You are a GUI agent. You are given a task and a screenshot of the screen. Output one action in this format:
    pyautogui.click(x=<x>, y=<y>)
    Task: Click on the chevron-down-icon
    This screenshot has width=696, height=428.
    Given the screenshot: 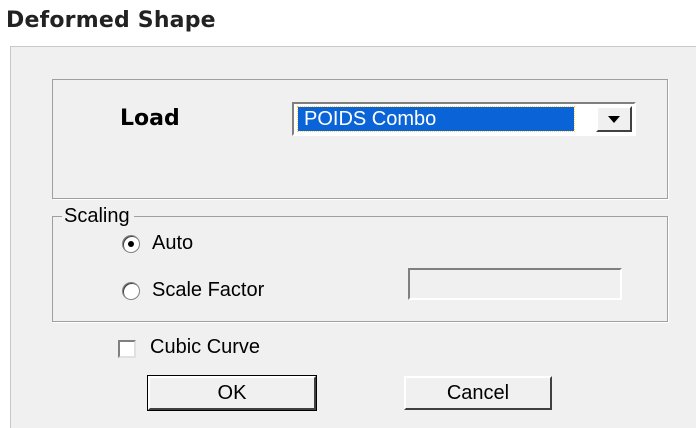 What is the action you would take?
    pyautogui.click(x=614, y=119)
    